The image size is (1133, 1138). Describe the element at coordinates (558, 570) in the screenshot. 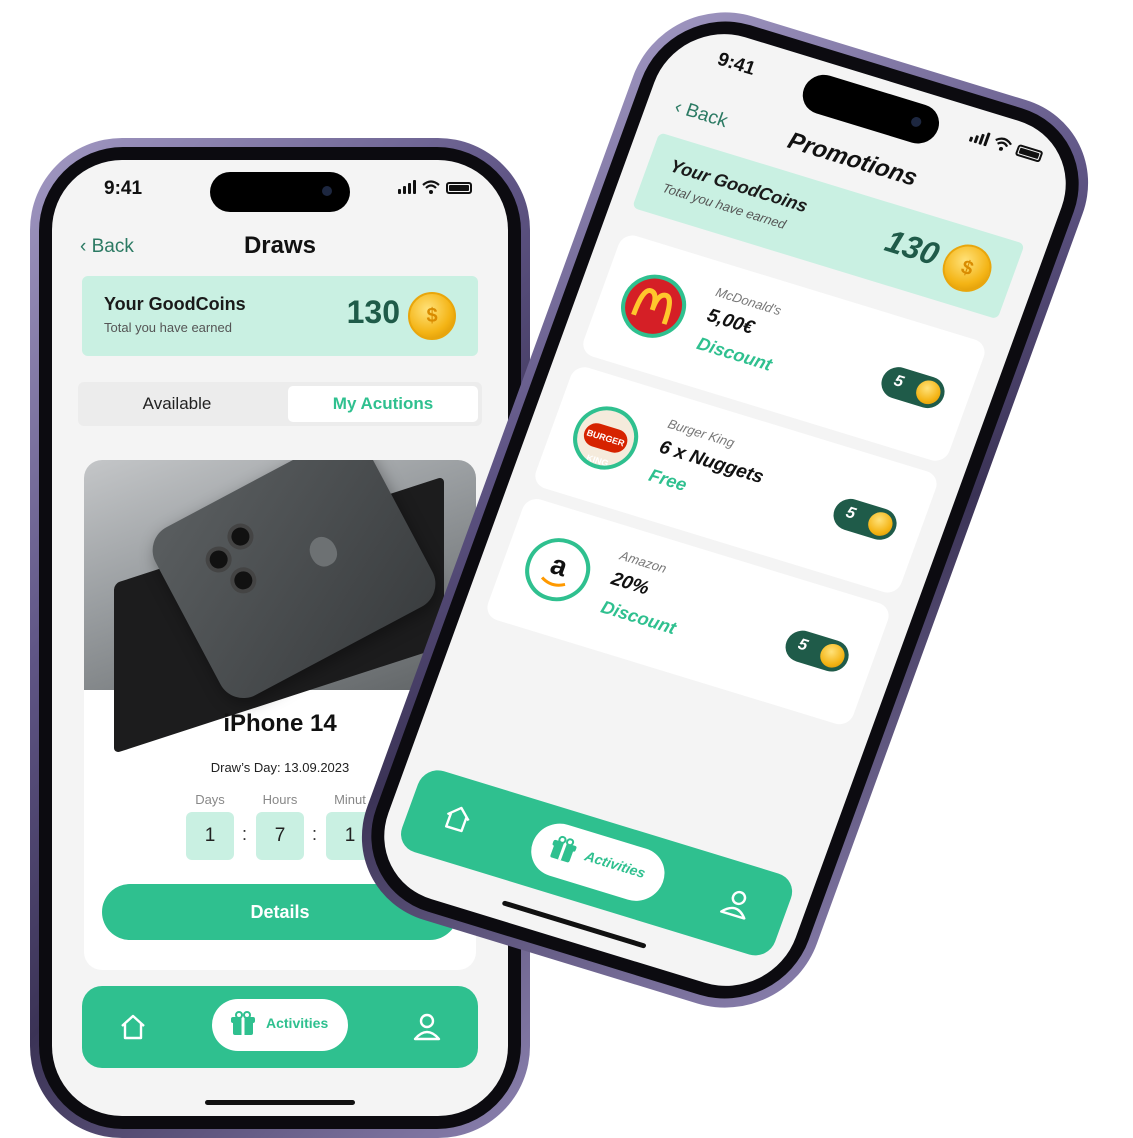

I see `amazon-logo: a` at that location.